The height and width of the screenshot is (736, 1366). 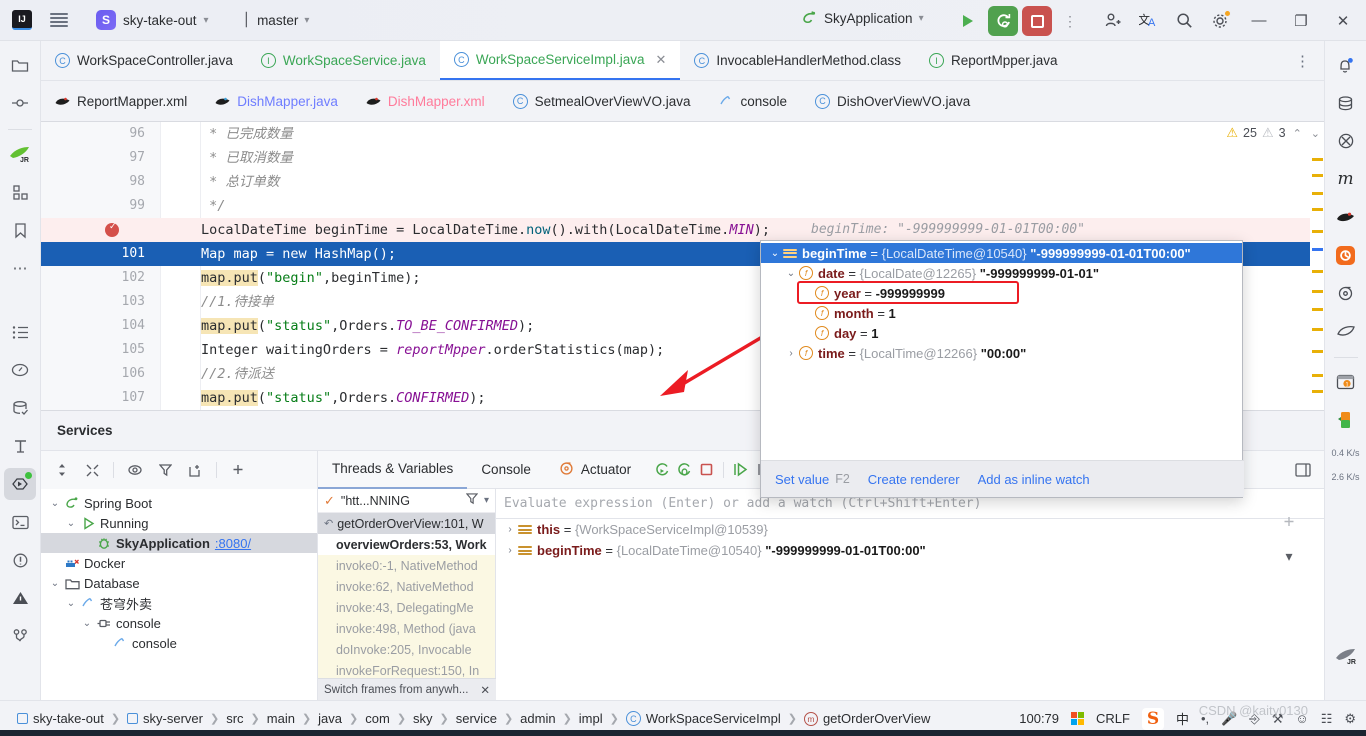 I want to click on breadcrumb-sky-take-out: sky-take-out, so click(x=60, y=718).